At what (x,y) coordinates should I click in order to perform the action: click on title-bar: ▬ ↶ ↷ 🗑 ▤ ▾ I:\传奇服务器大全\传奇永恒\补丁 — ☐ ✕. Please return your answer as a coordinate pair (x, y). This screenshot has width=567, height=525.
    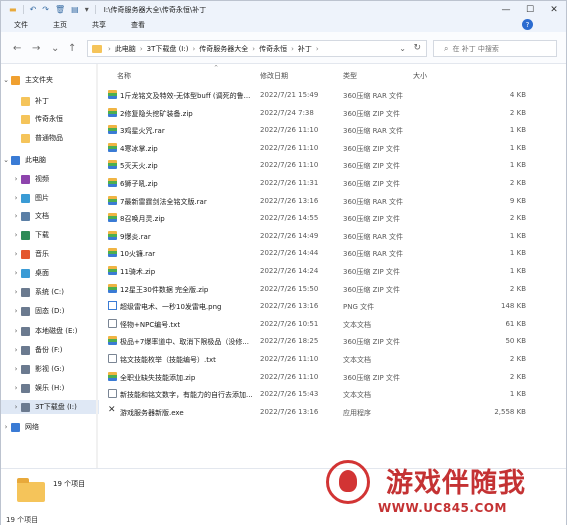
    Looking at the image, I should click on (283, 9).